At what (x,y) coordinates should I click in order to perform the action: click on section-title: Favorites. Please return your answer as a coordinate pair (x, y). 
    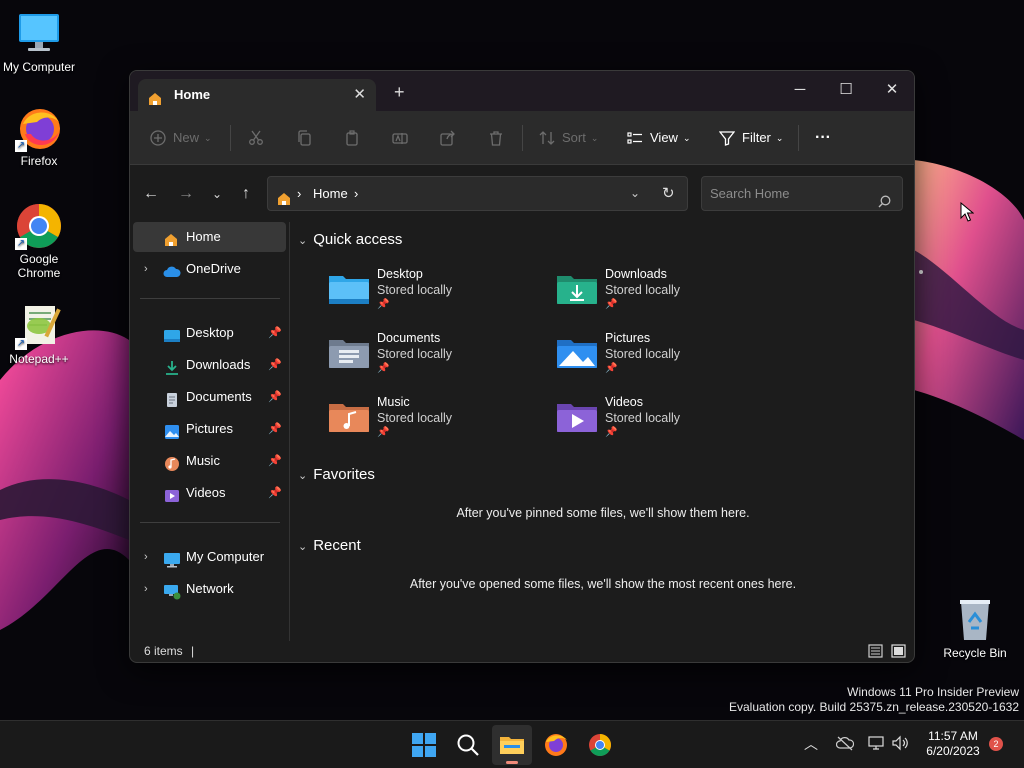
    Looking at the image, I should click on (344, 474).